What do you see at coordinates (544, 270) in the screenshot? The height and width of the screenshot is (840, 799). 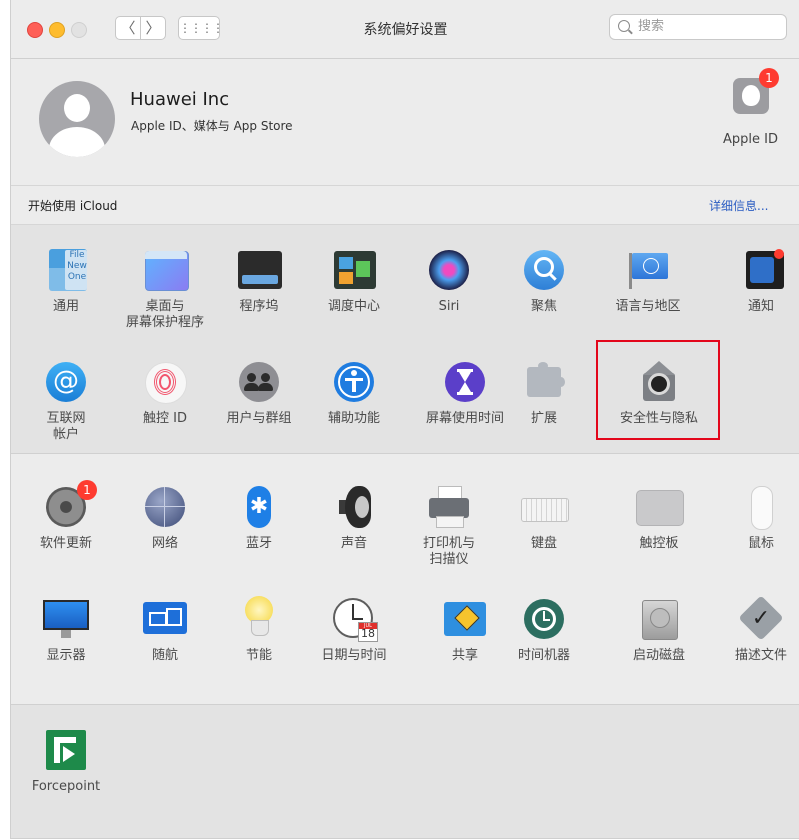 I see `spotlight-icon` at bounding box center [544, 270].